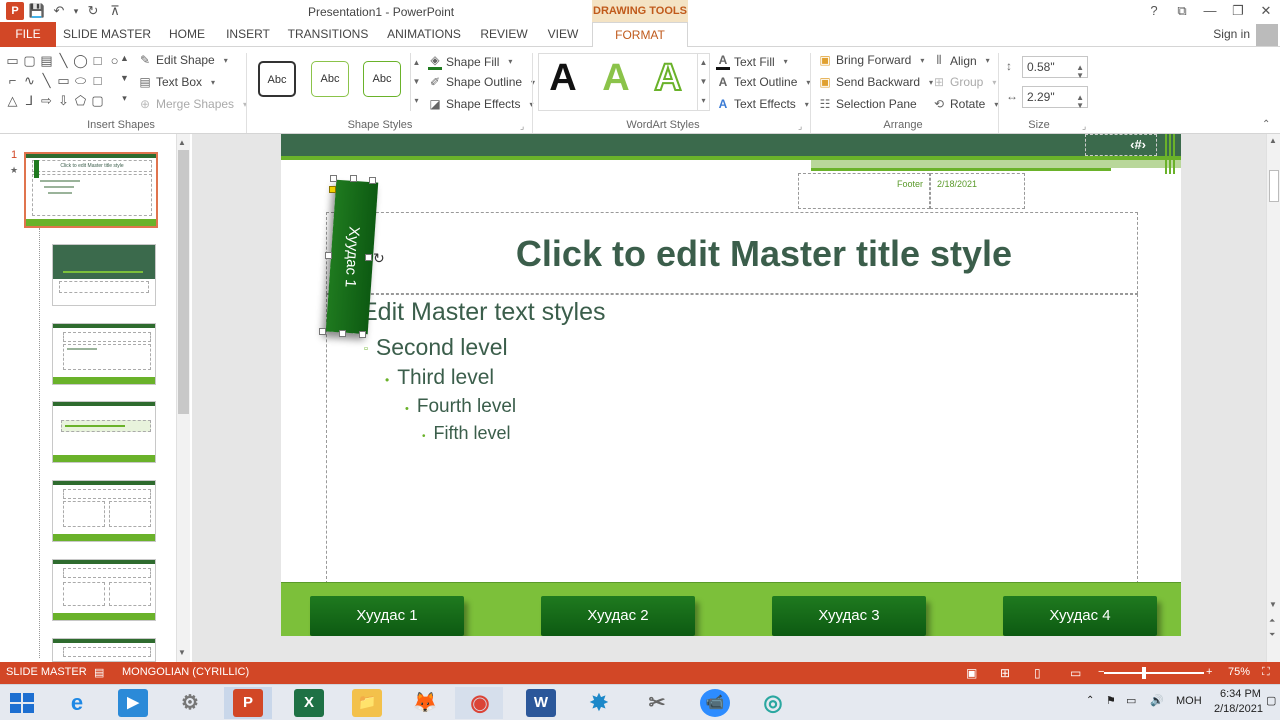 The height and width of the screenshot is (720, 1280). I want to click on triangle-shape-icon: △, so click(12, 101).